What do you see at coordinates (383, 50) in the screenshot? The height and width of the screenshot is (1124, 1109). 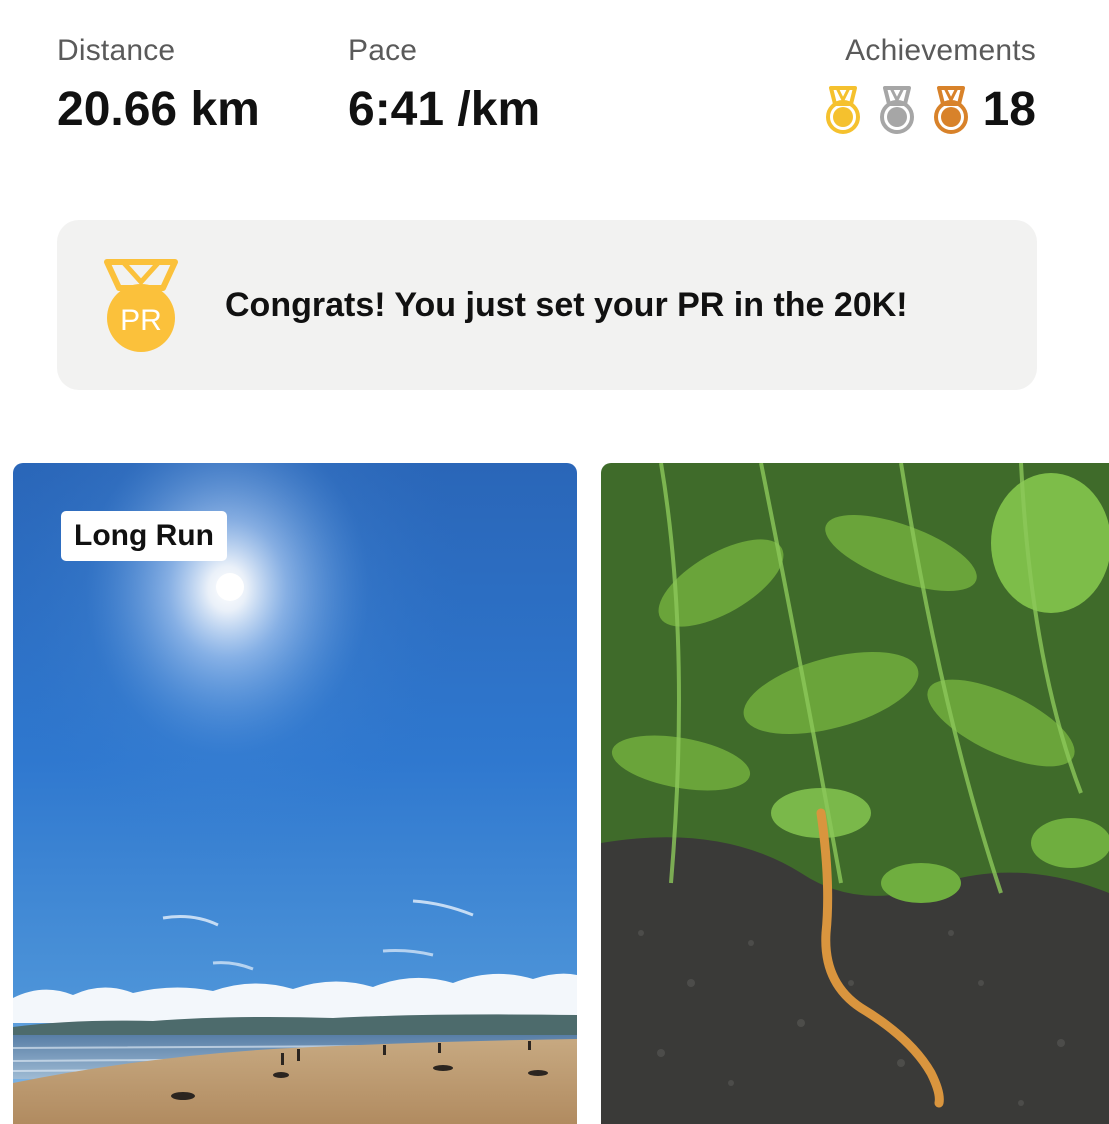 I see `pace-label: Pace` at bounding box center [383, 50].